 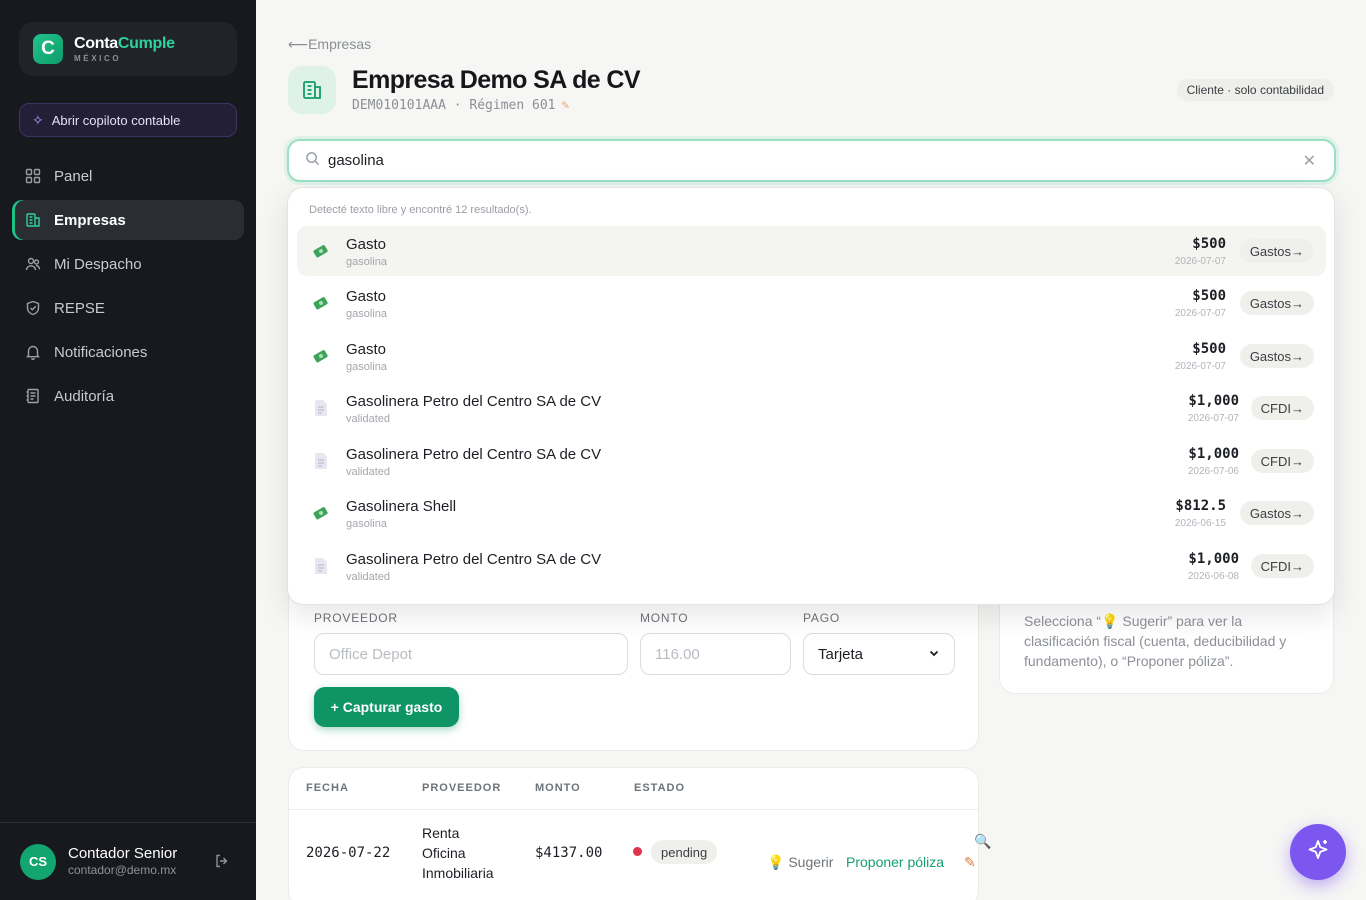 I want to click on sidebar-item-mi-despacho: Mi Despacho, so click(x=128, y=264).